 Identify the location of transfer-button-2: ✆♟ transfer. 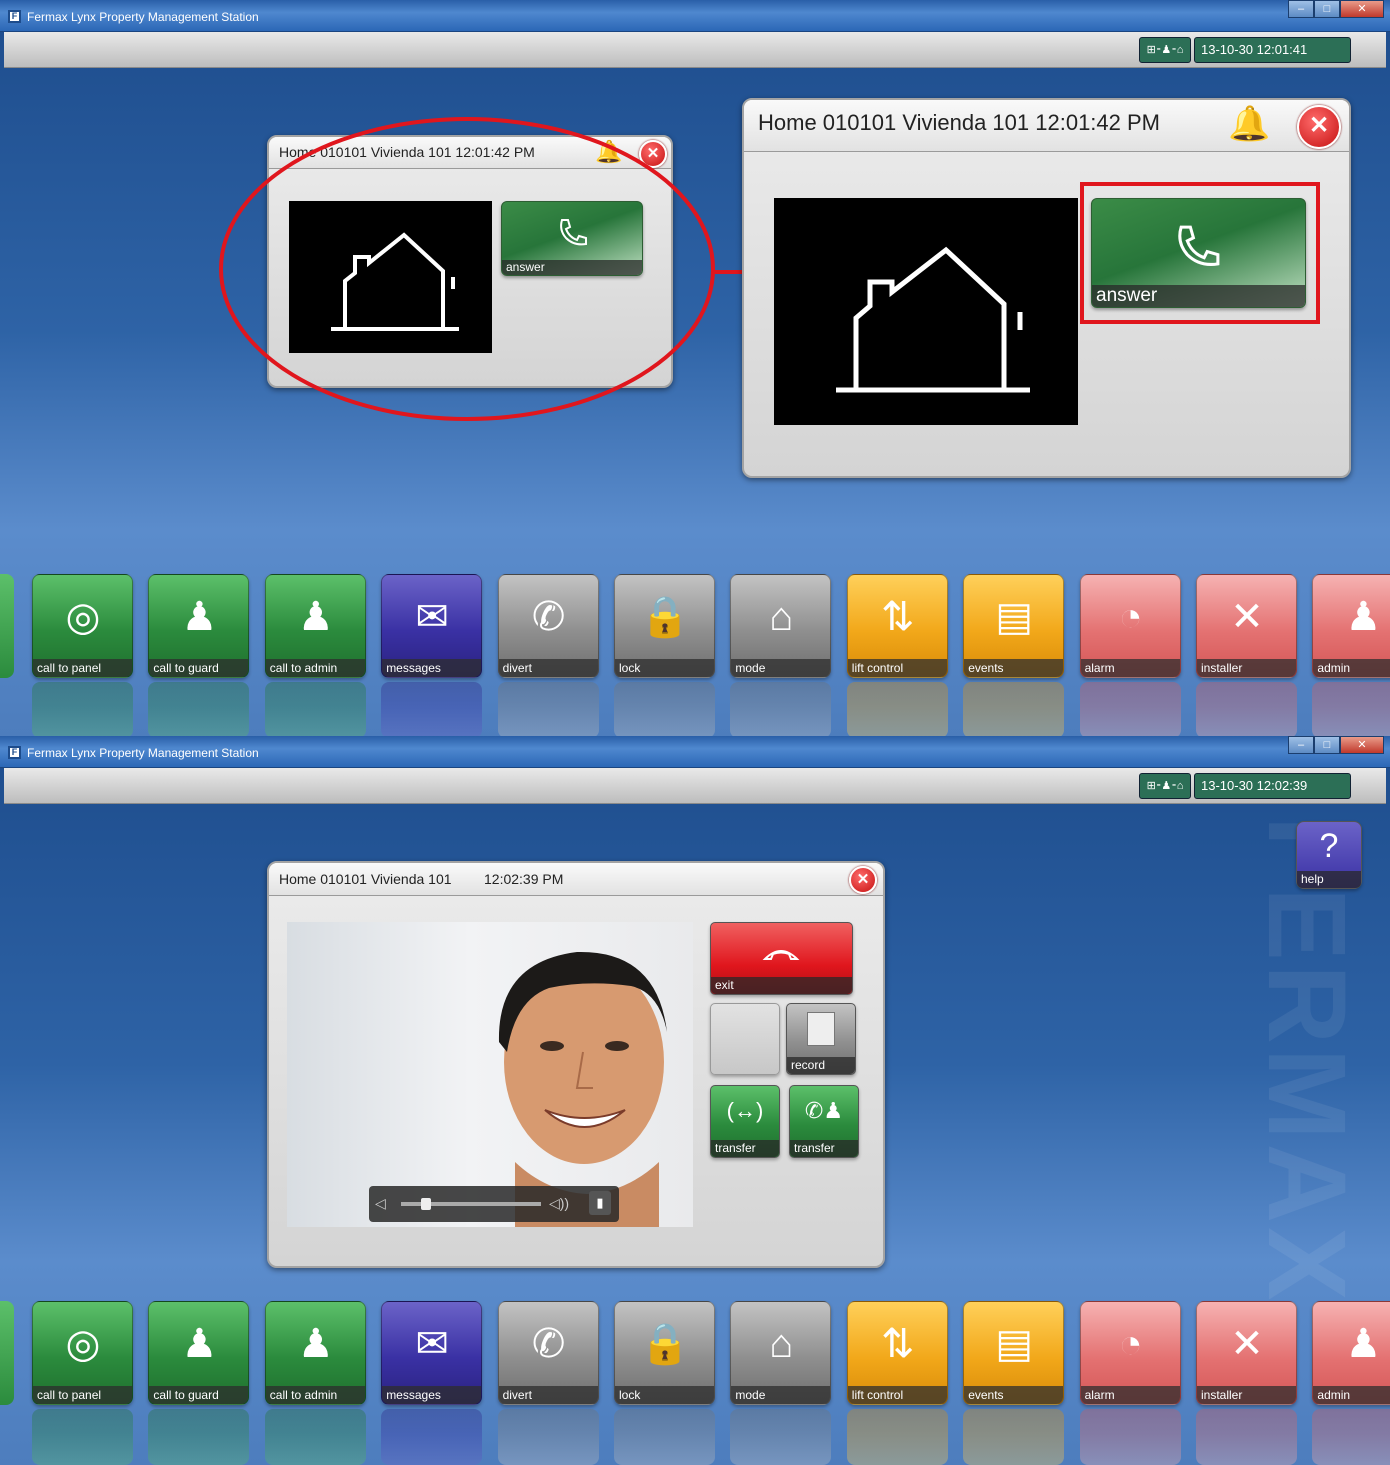
(824, 1121).